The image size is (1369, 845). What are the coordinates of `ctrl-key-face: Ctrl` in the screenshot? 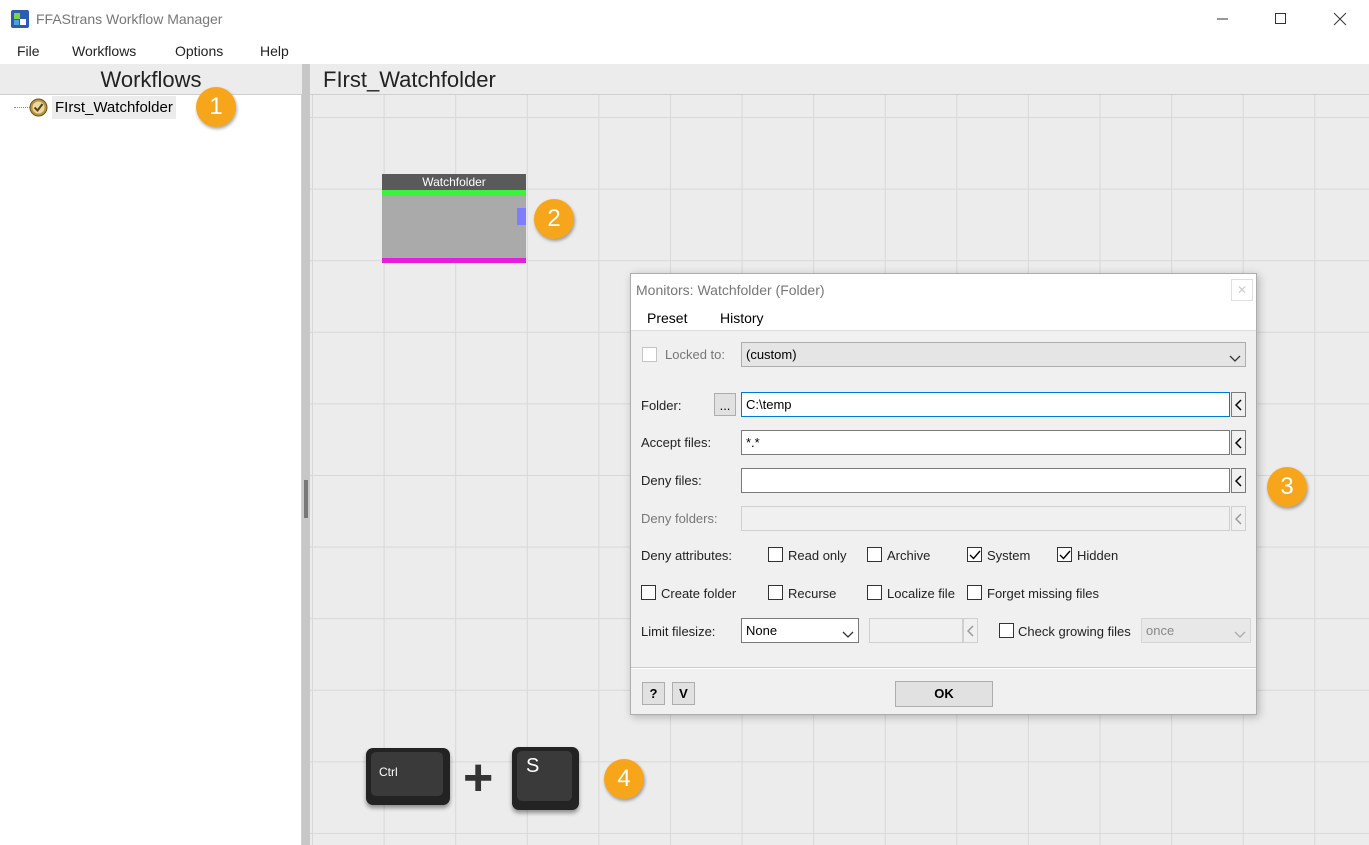 It's located at (407, 774).